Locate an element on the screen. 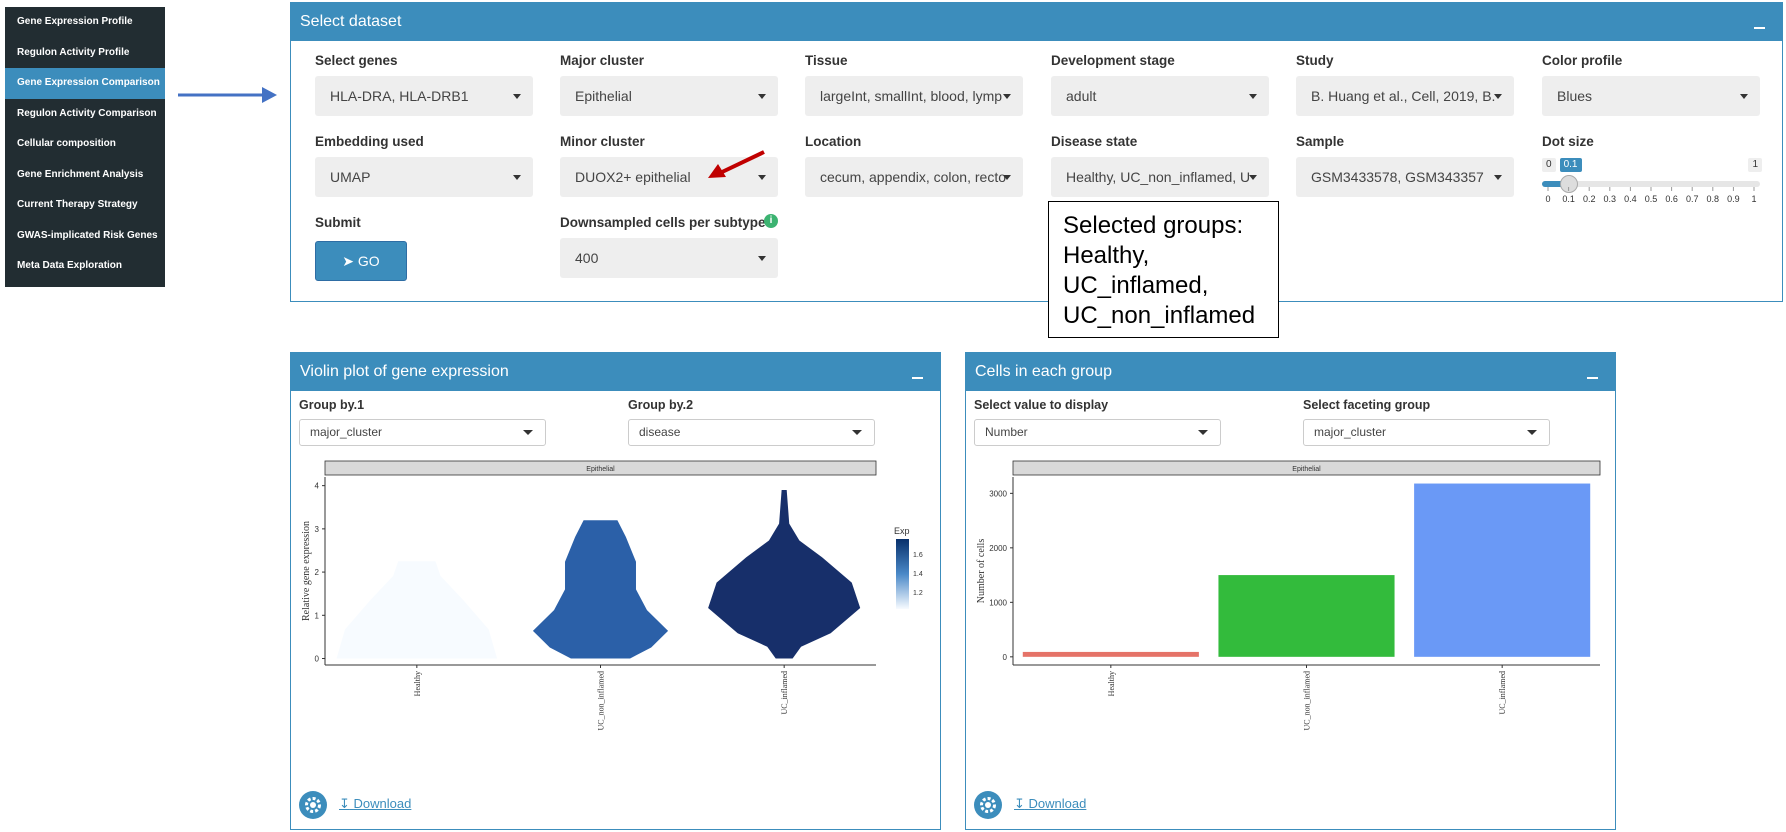 Image resolution: width=1786 pixels, height=832 pixels. y-tick-label: 2000 is located at coordinates (998, 548).